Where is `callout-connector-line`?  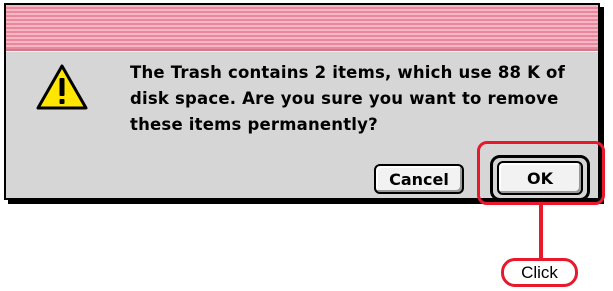 callout-connector-line is located at coordinates (541, 232).